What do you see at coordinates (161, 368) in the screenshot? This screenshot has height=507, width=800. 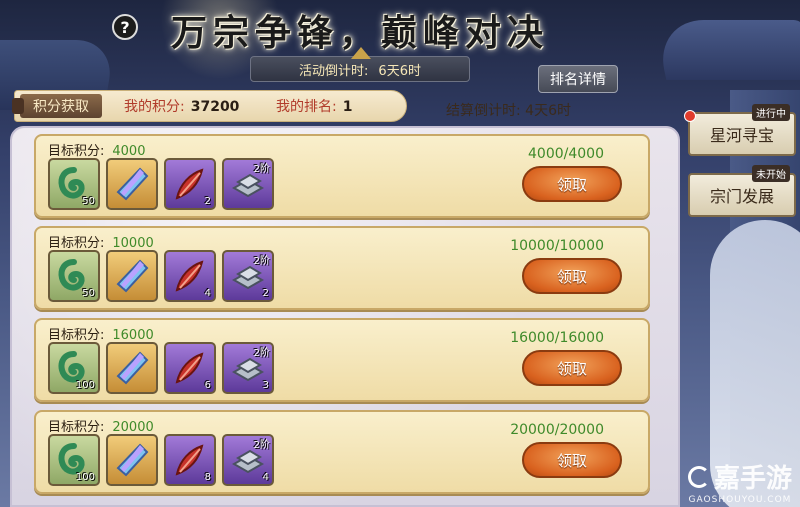 I see `reward-items: 100 6 2阶 3` at bounding box center [161, 368].